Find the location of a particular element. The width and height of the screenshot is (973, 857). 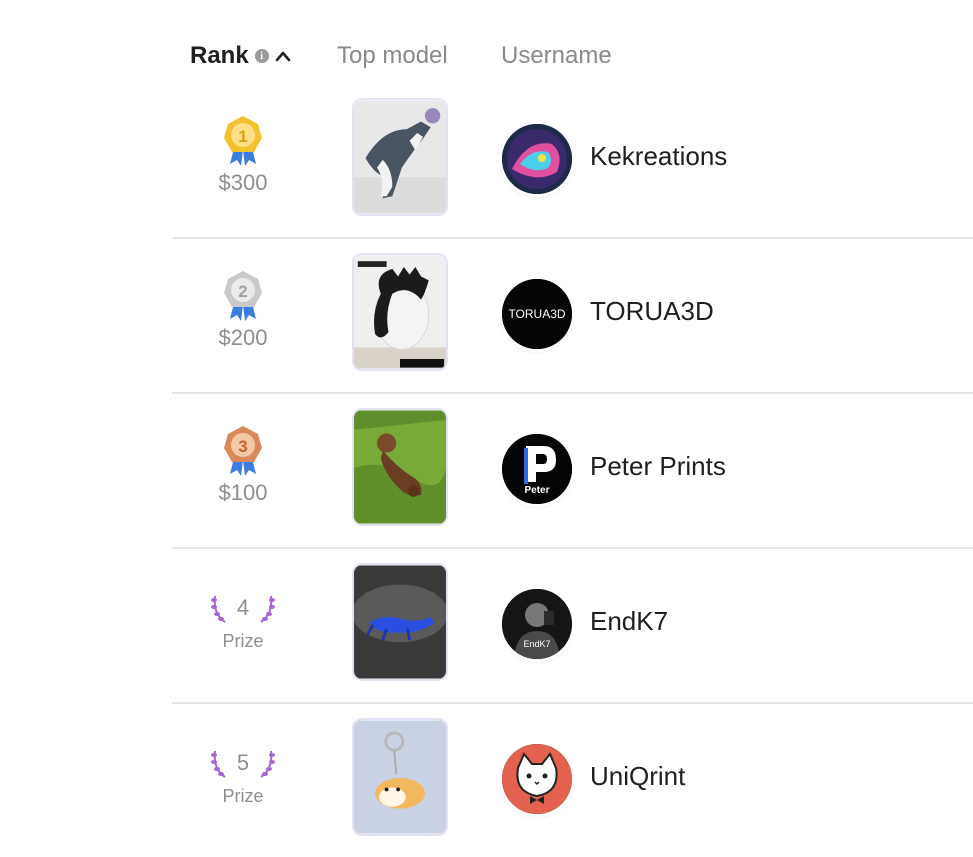

avatar: EndK7 is located at coordinates (537, 624).